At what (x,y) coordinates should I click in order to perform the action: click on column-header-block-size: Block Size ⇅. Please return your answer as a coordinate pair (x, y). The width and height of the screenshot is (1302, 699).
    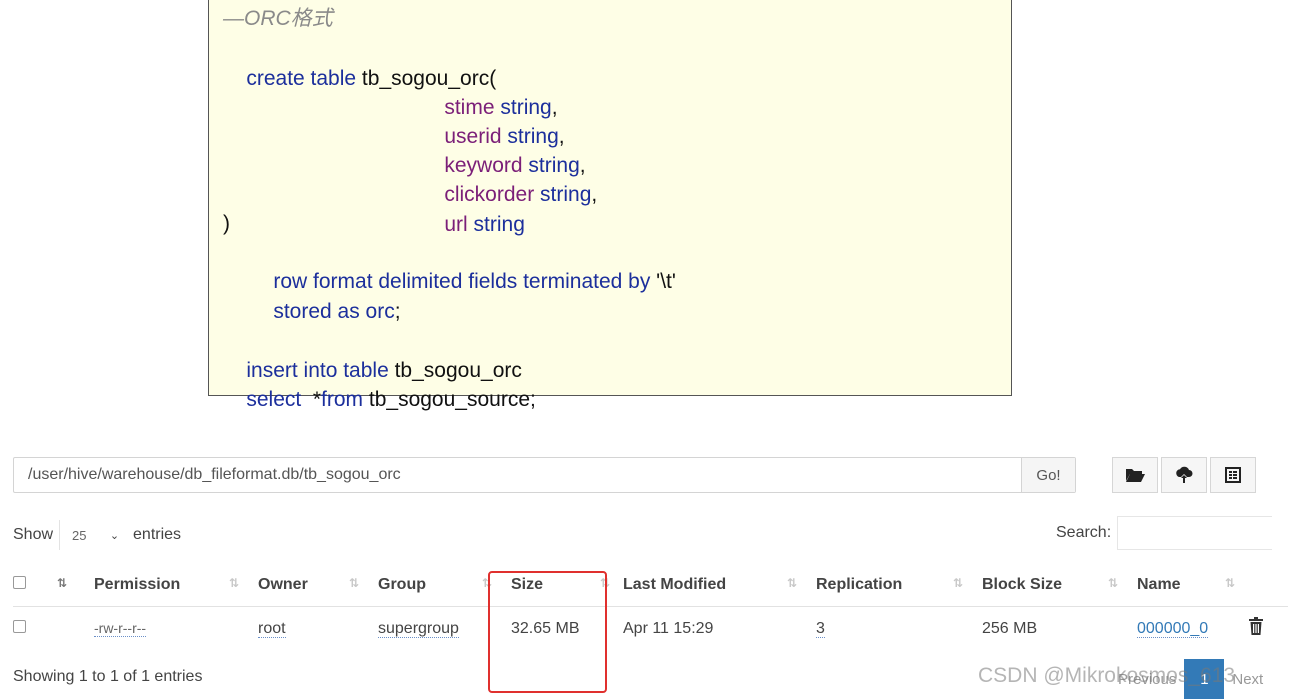
    Looking at the image, I should click on (1059, 585).